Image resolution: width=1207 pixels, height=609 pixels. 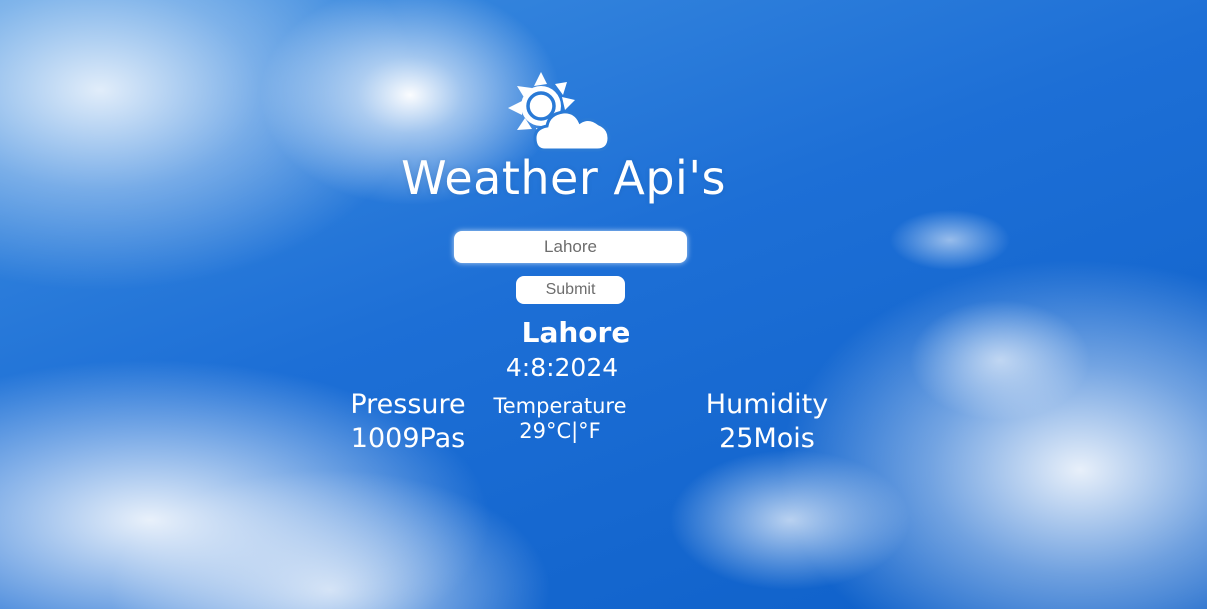 I want to click on pressure-label: Pressure, so click(x=408, y=404).